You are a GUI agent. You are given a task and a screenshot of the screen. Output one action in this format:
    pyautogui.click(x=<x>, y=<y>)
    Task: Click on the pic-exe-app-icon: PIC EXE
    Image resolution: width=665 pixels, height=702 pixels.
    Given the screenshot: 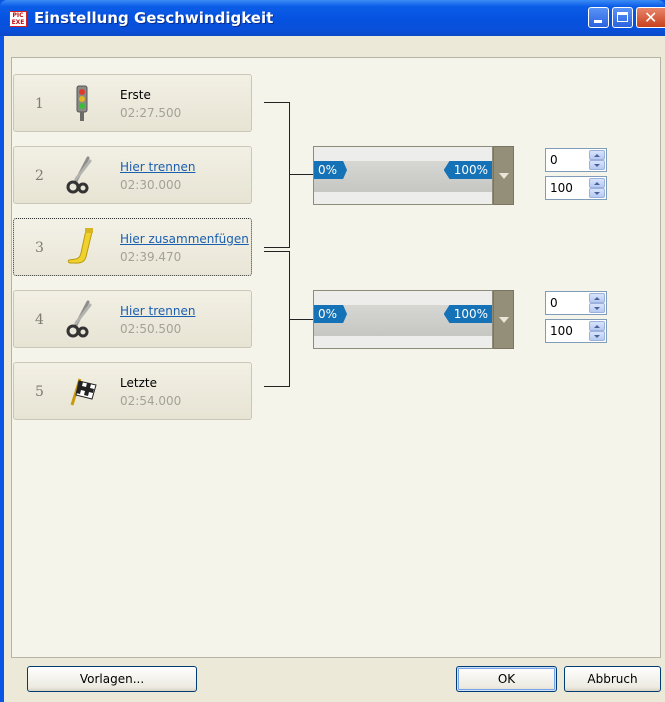 What is the action you would take?
    pyautogui.click(x=18, y=19)
    